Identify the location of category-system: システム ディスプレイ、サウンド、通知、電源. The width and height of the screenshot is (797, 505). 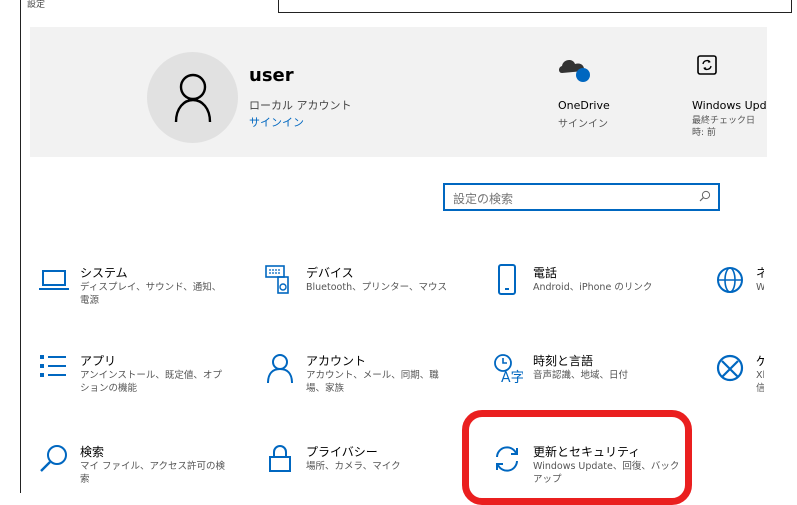
(143, 294).